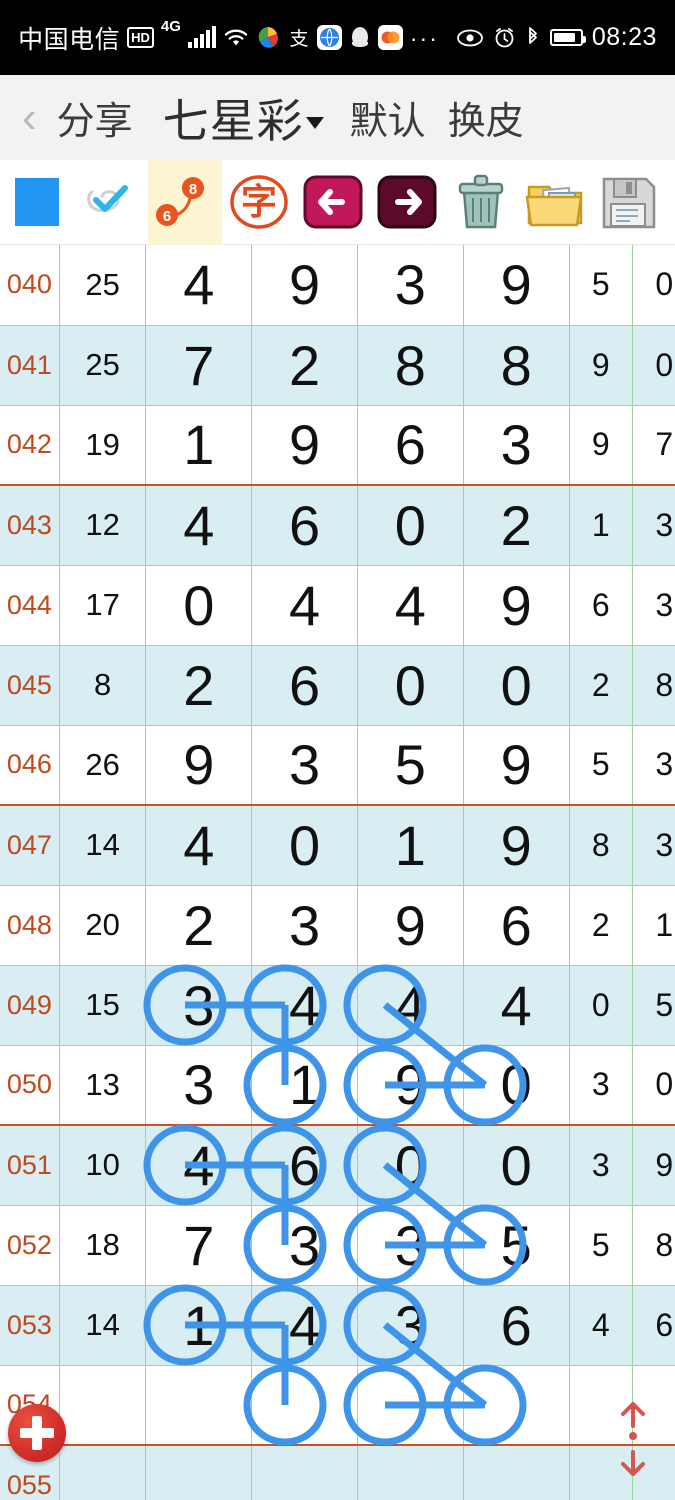  Describe the element at coordinates (103, 365) in the screenshot. I see `row-sum-cell: 25` at that location.